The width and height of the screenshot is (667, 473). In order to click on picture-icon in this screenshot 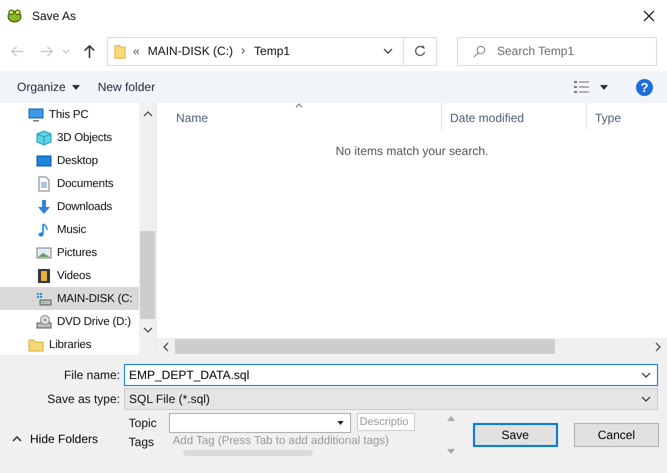, I will do `click(44, 252)`.